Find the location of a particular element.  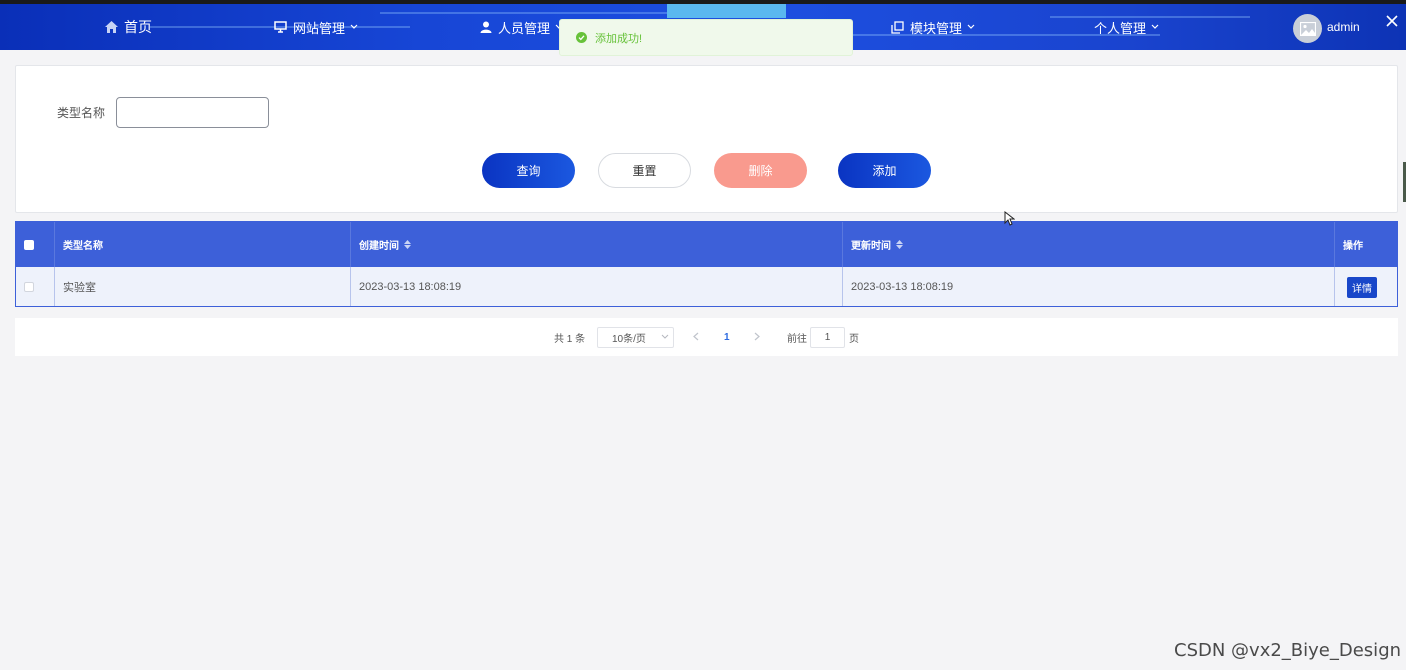

prev-page-icon is located at coordinates (696, 336).